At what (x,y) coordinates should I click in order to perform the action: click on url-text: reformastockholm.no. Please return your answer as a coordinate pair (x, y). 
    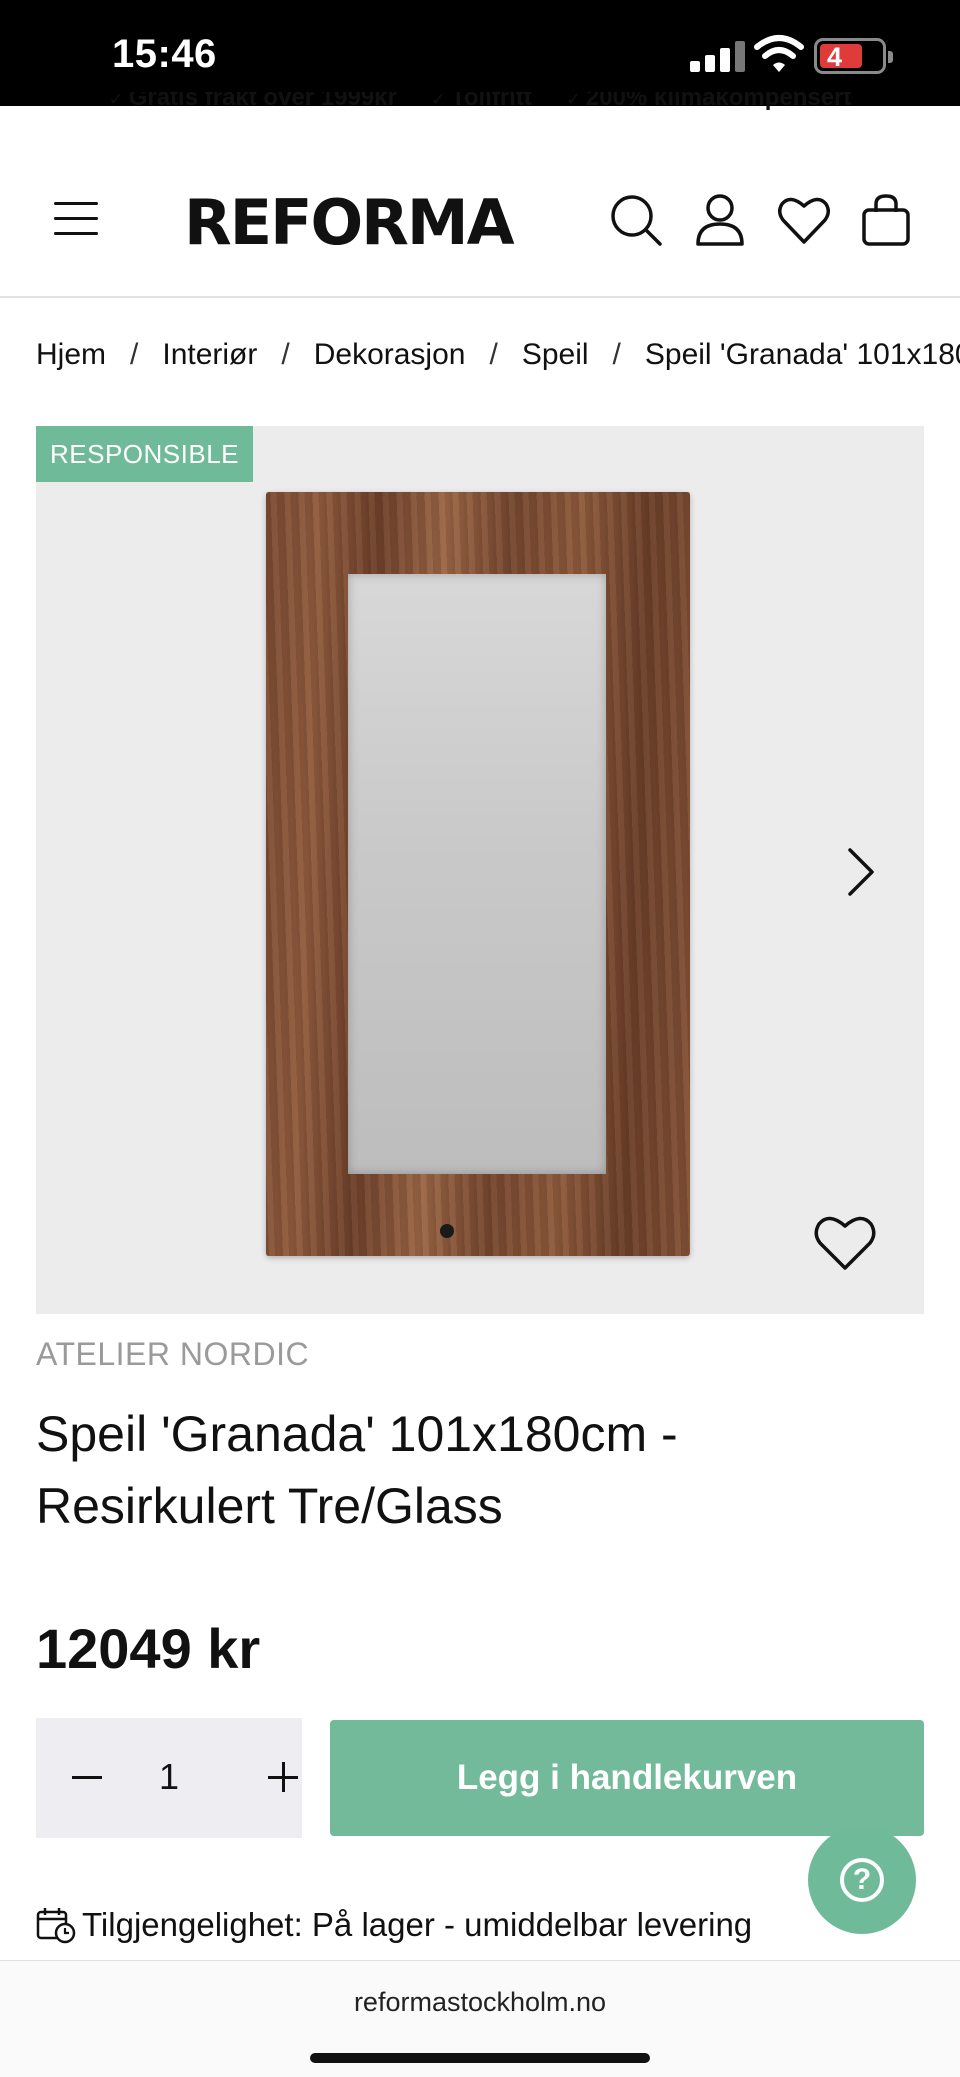
    Looking at the image, I should click on (480, 2002).